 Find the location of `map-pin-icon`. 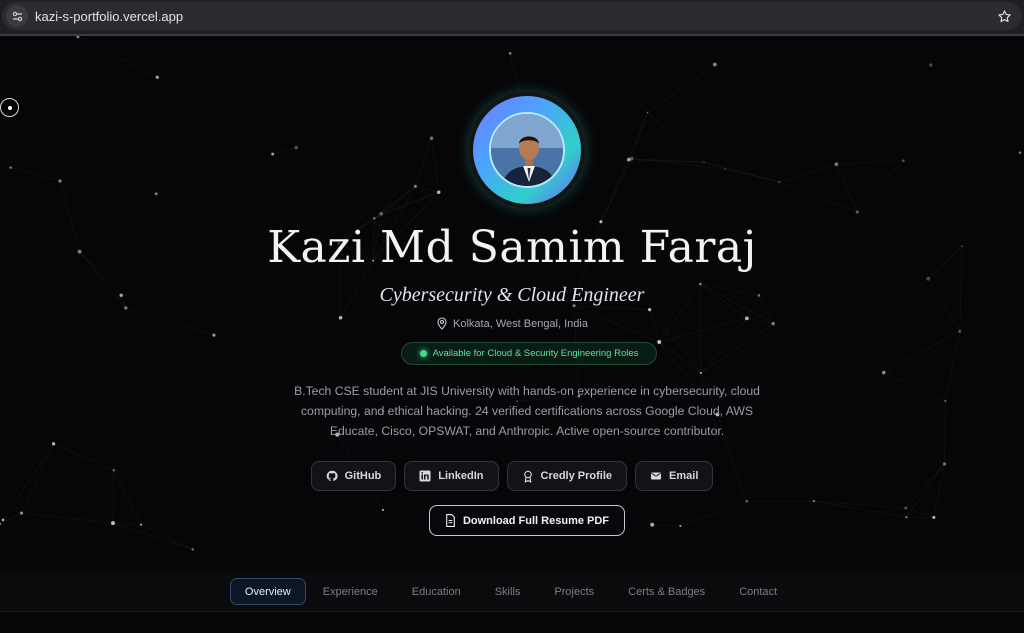

map-pin-icon is located at coordinates (442, 323).